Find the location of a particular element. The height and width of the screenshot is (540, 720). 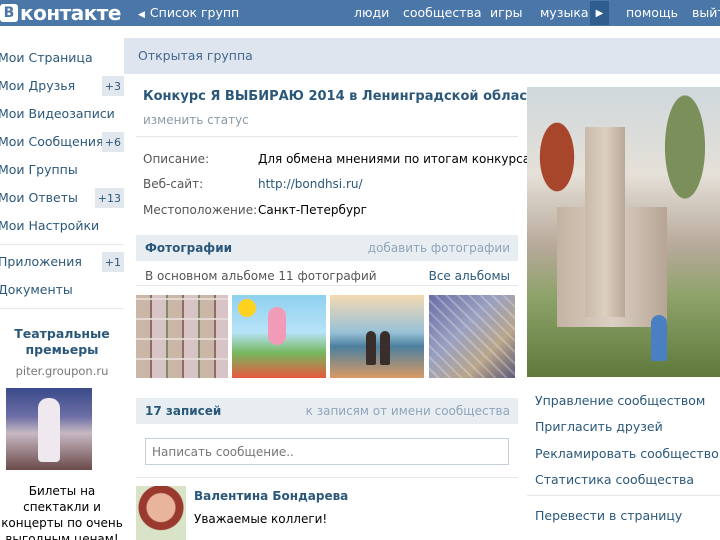

nav-music: музыка is located at coordinates (564, 12).